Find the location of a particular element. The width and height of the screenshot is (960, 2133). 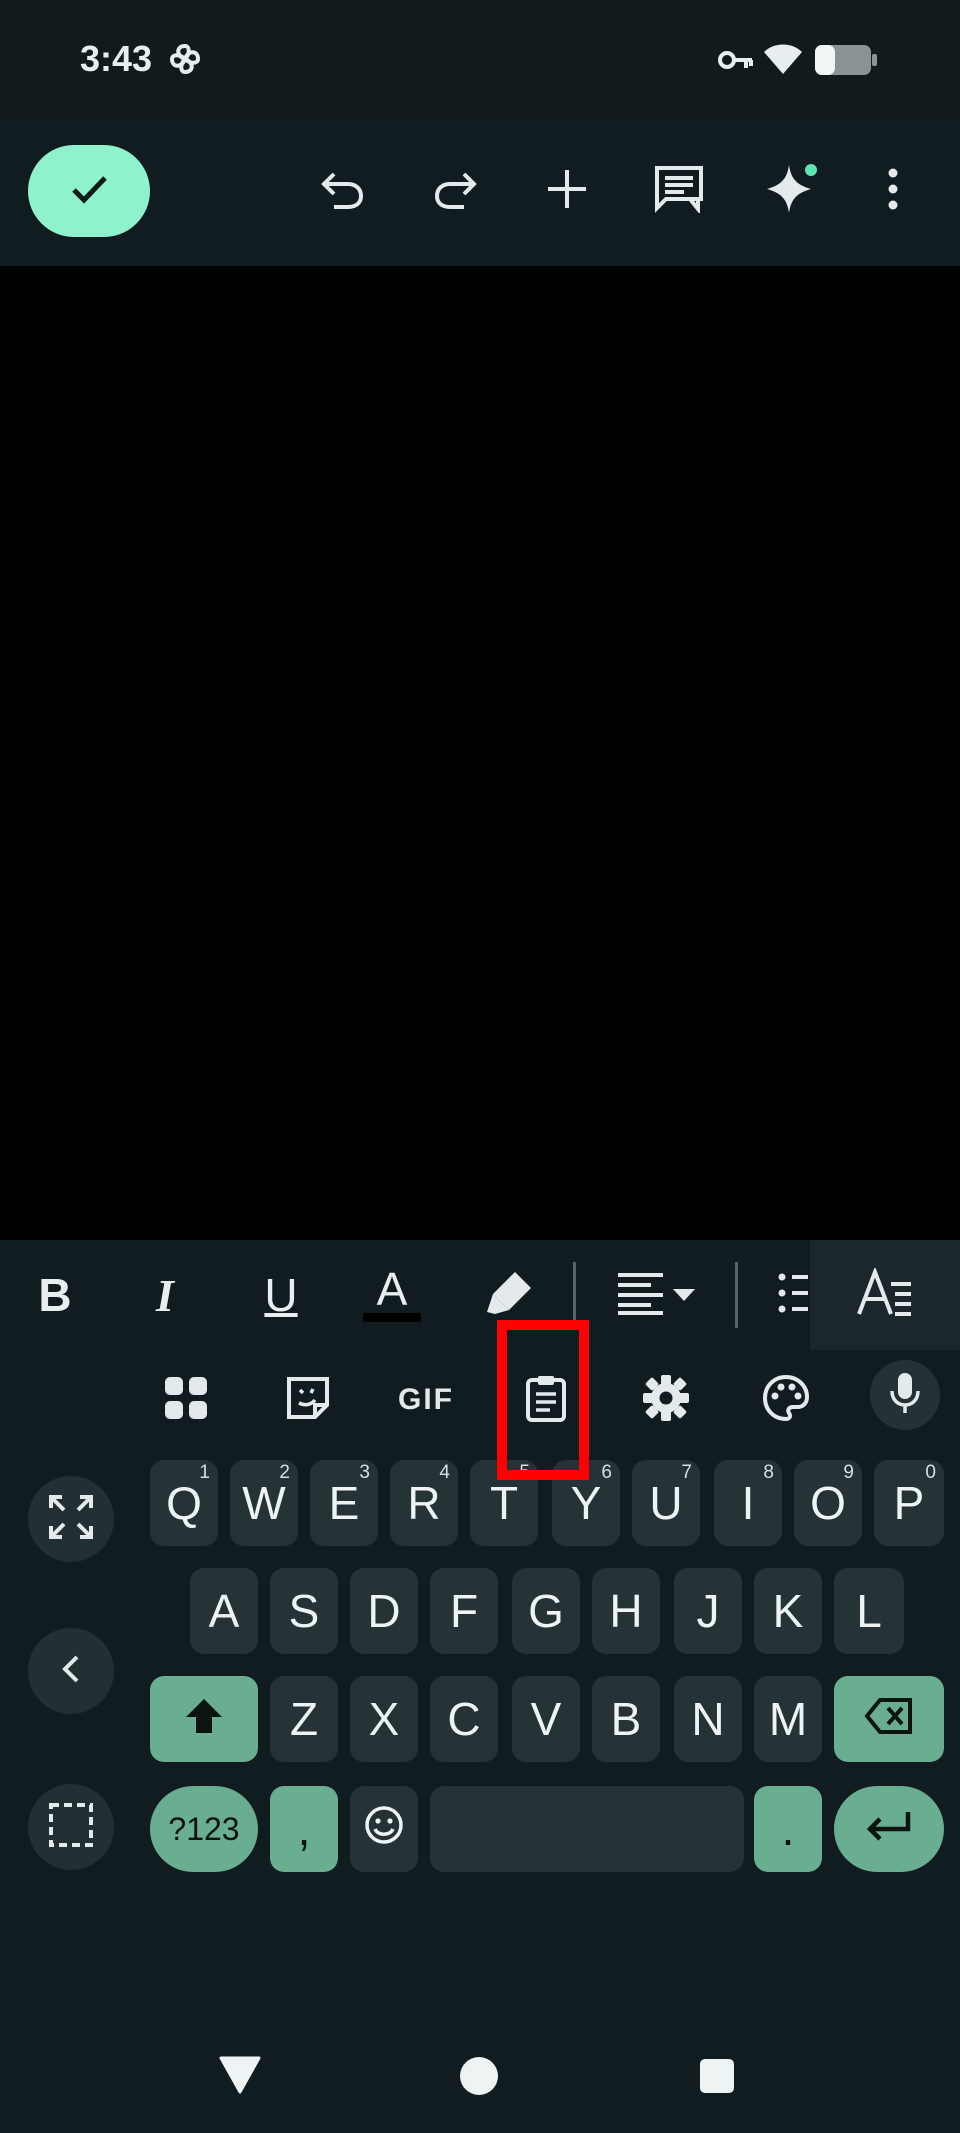

italic-icon: I is located at coordinates (165, 1295).